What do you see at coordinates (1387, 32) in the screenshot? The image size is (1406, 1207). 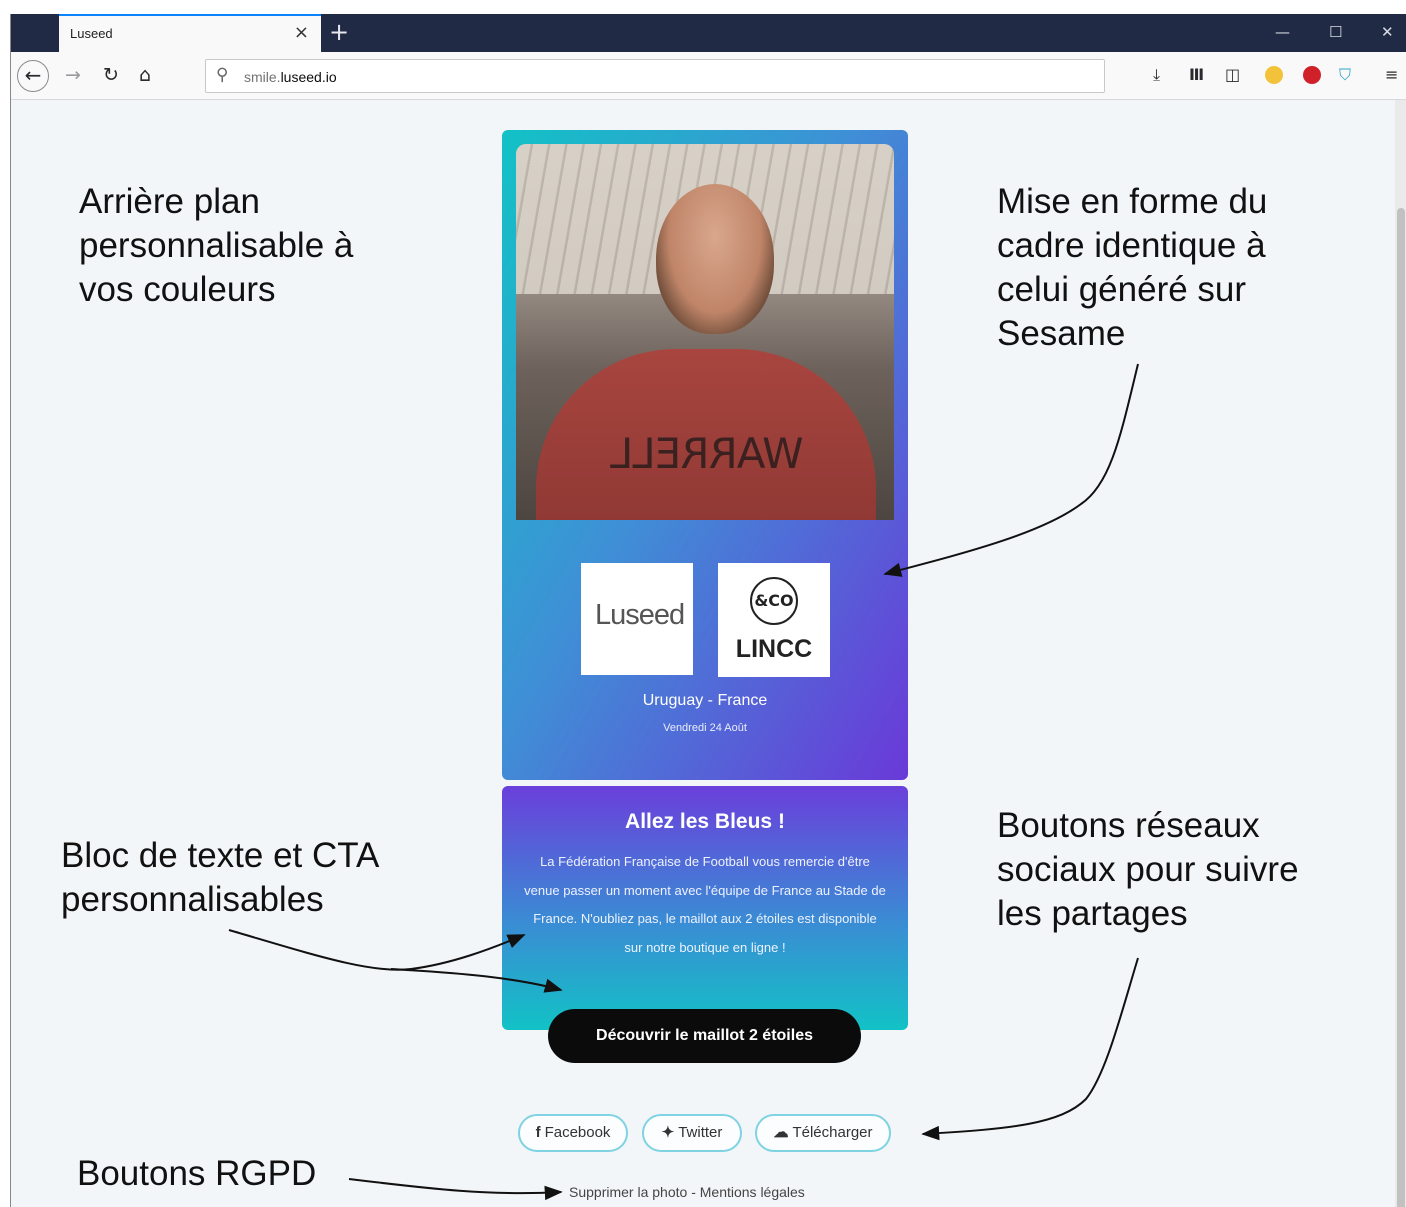 I see `close-window-icon: ✕` at bounding box center [1387, 32].